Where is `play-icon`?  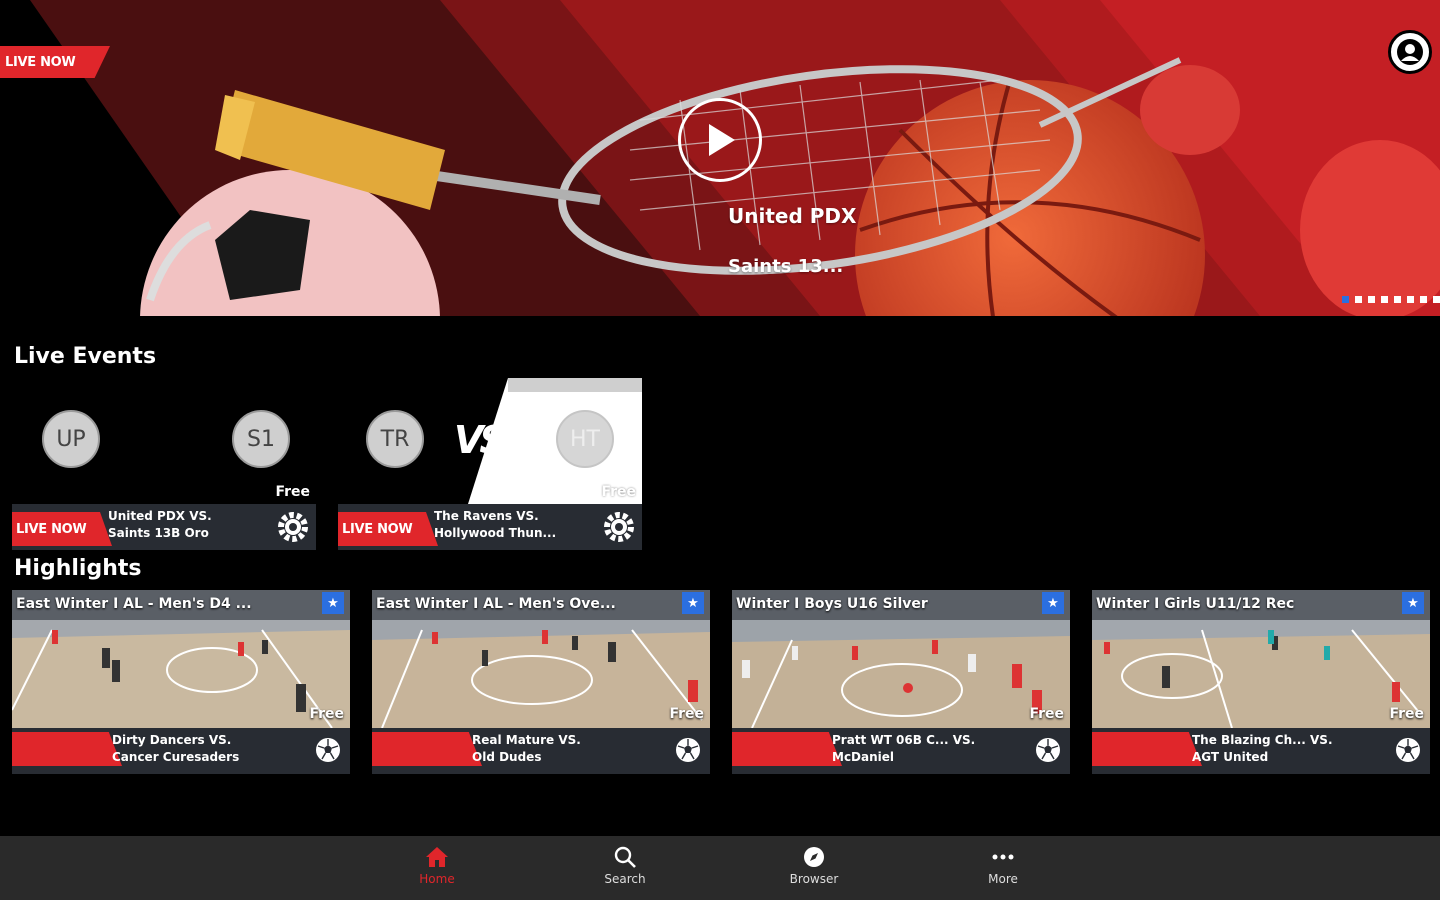
play-icon is located at coordinates (722, 140).